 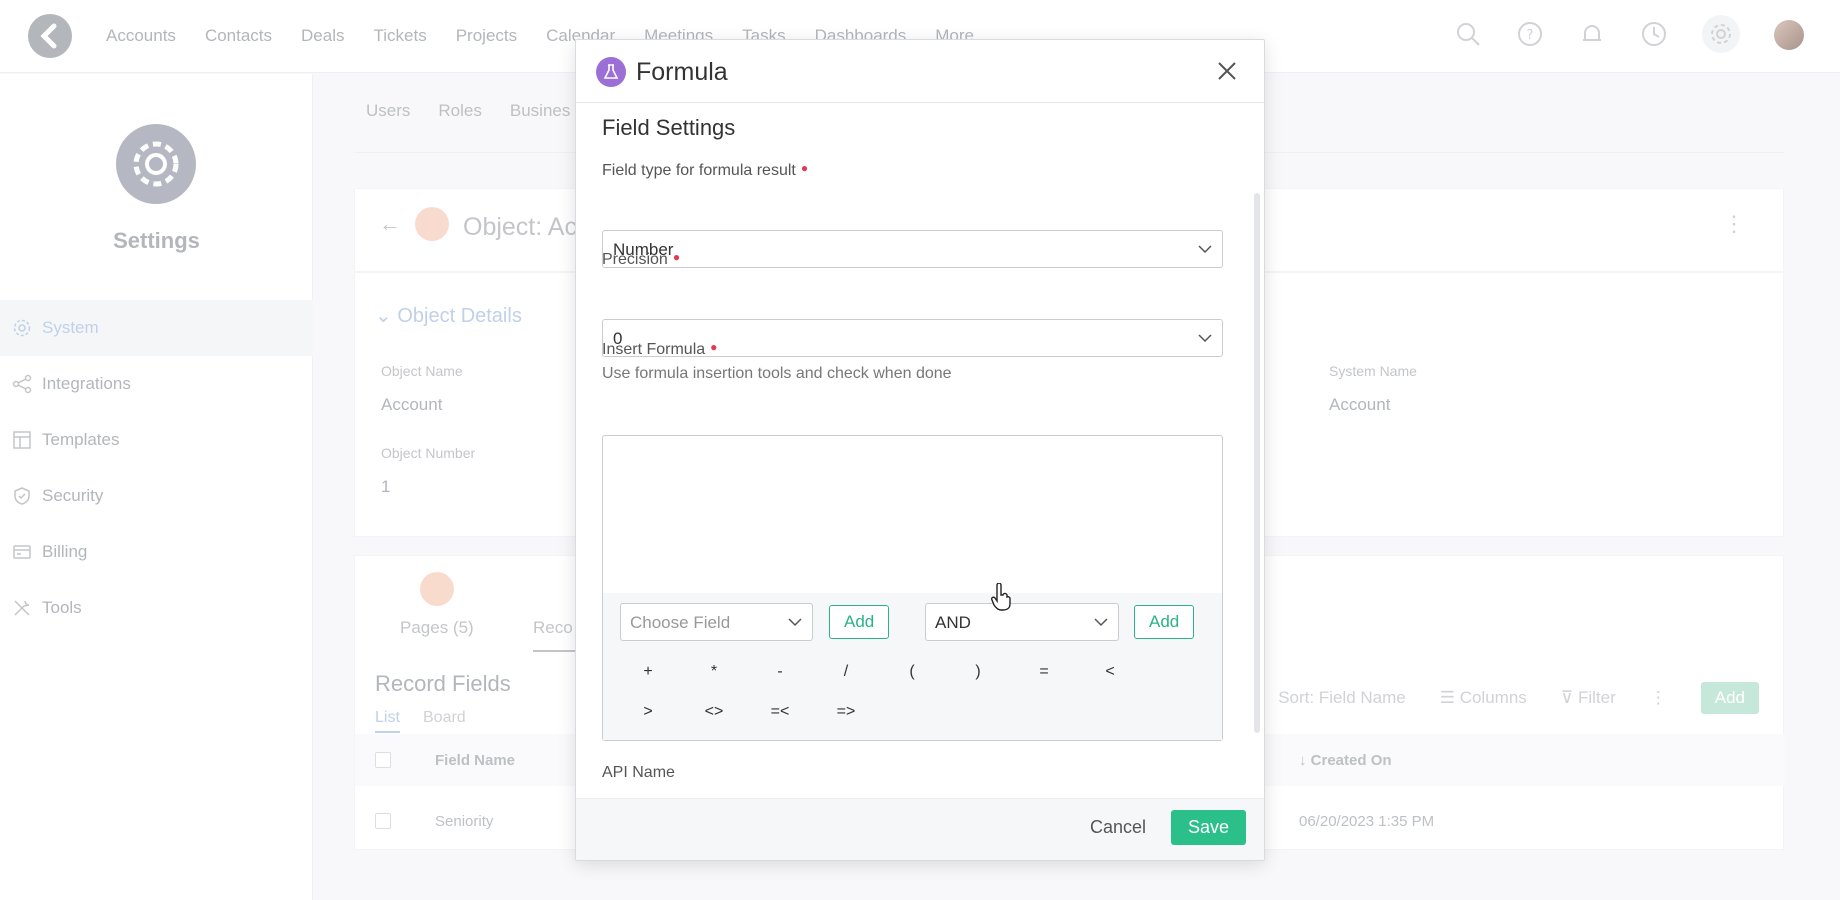 I want to click on operator-not-equal: <>, so click(x=714, y=712).